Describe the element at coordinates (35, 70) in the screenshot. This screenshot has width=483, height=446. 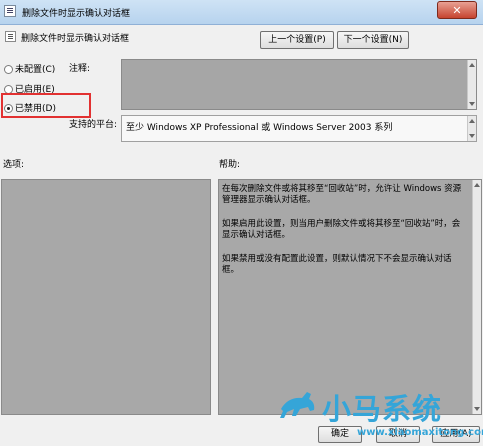
I see `radio-label: 未配置(C)` at that location.